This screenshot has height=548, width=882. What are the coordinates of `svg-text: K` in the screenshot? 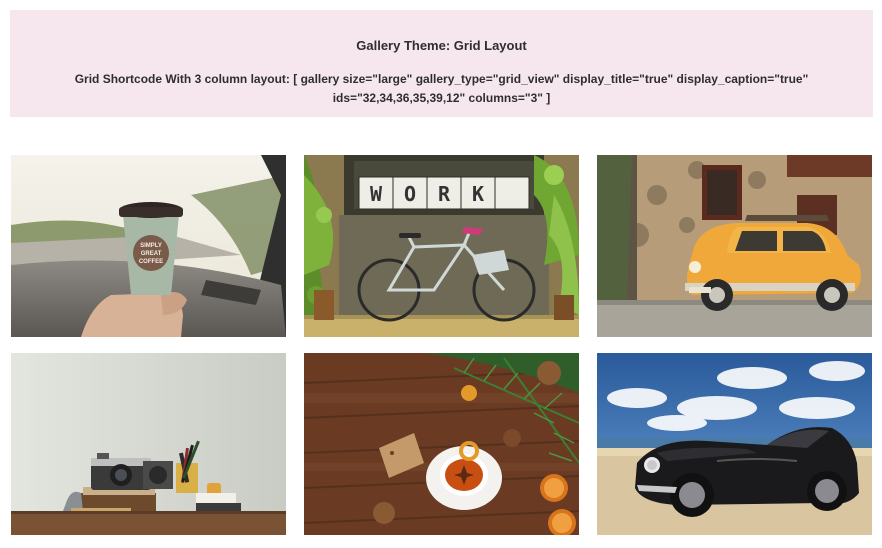 It's located at (478, 194).